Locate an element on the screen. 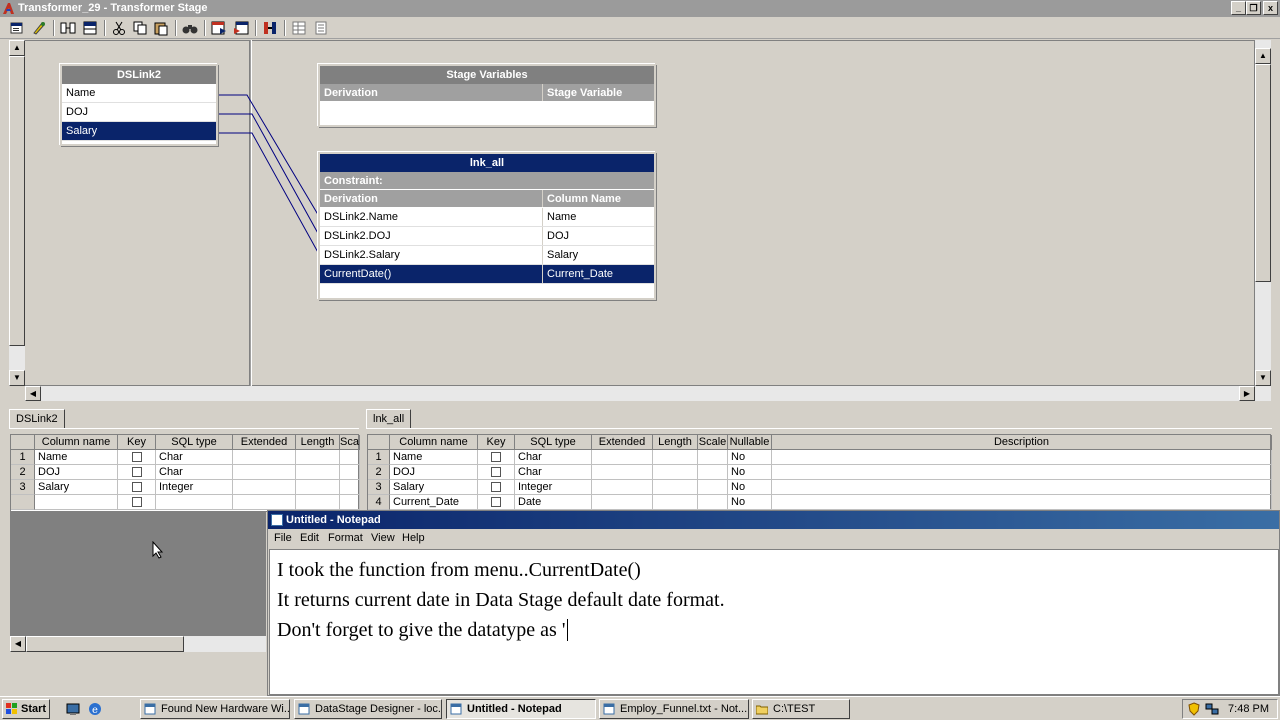  cut-icon is located at coordinates (119, 28).